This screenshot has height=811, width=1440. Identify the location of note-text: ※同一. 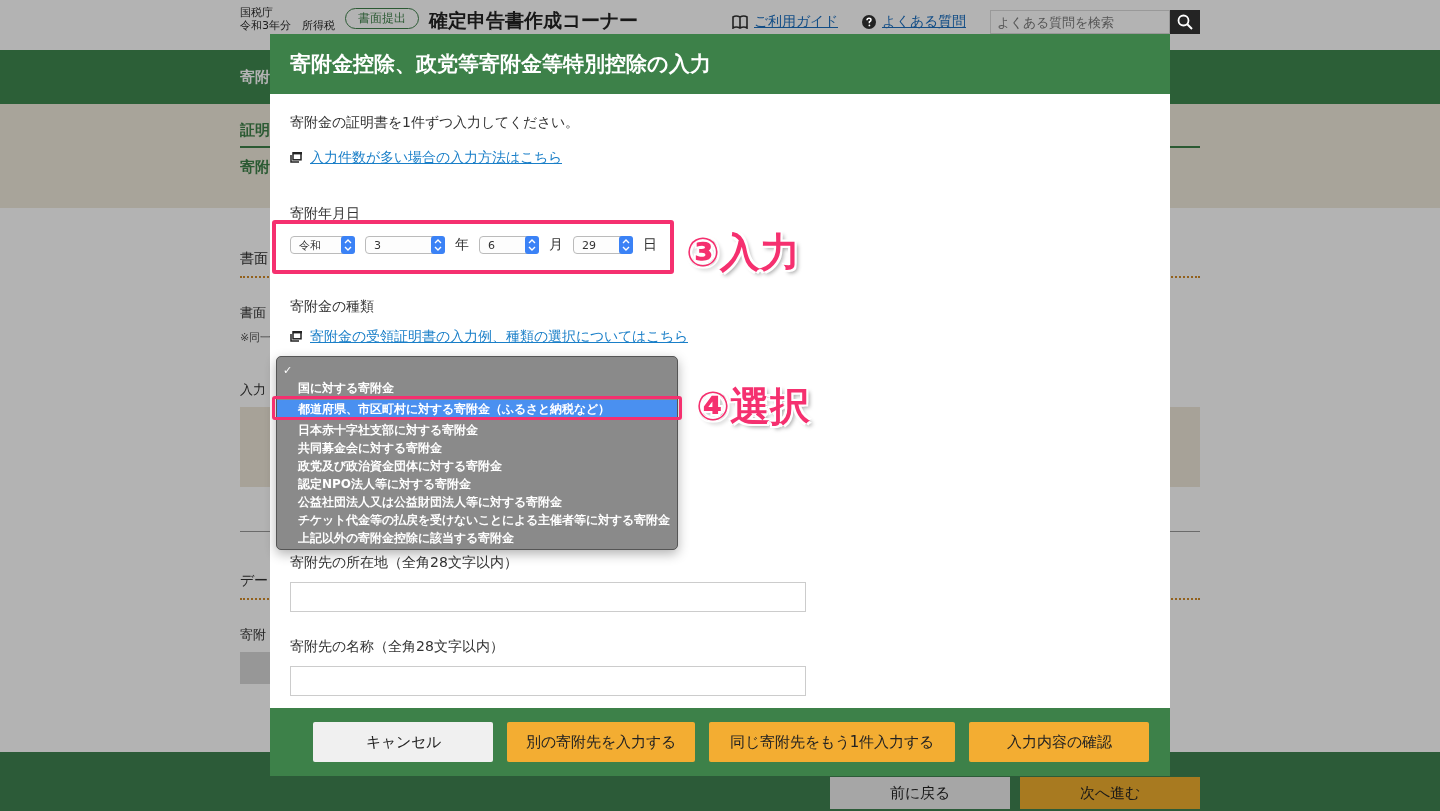
(256, 337).